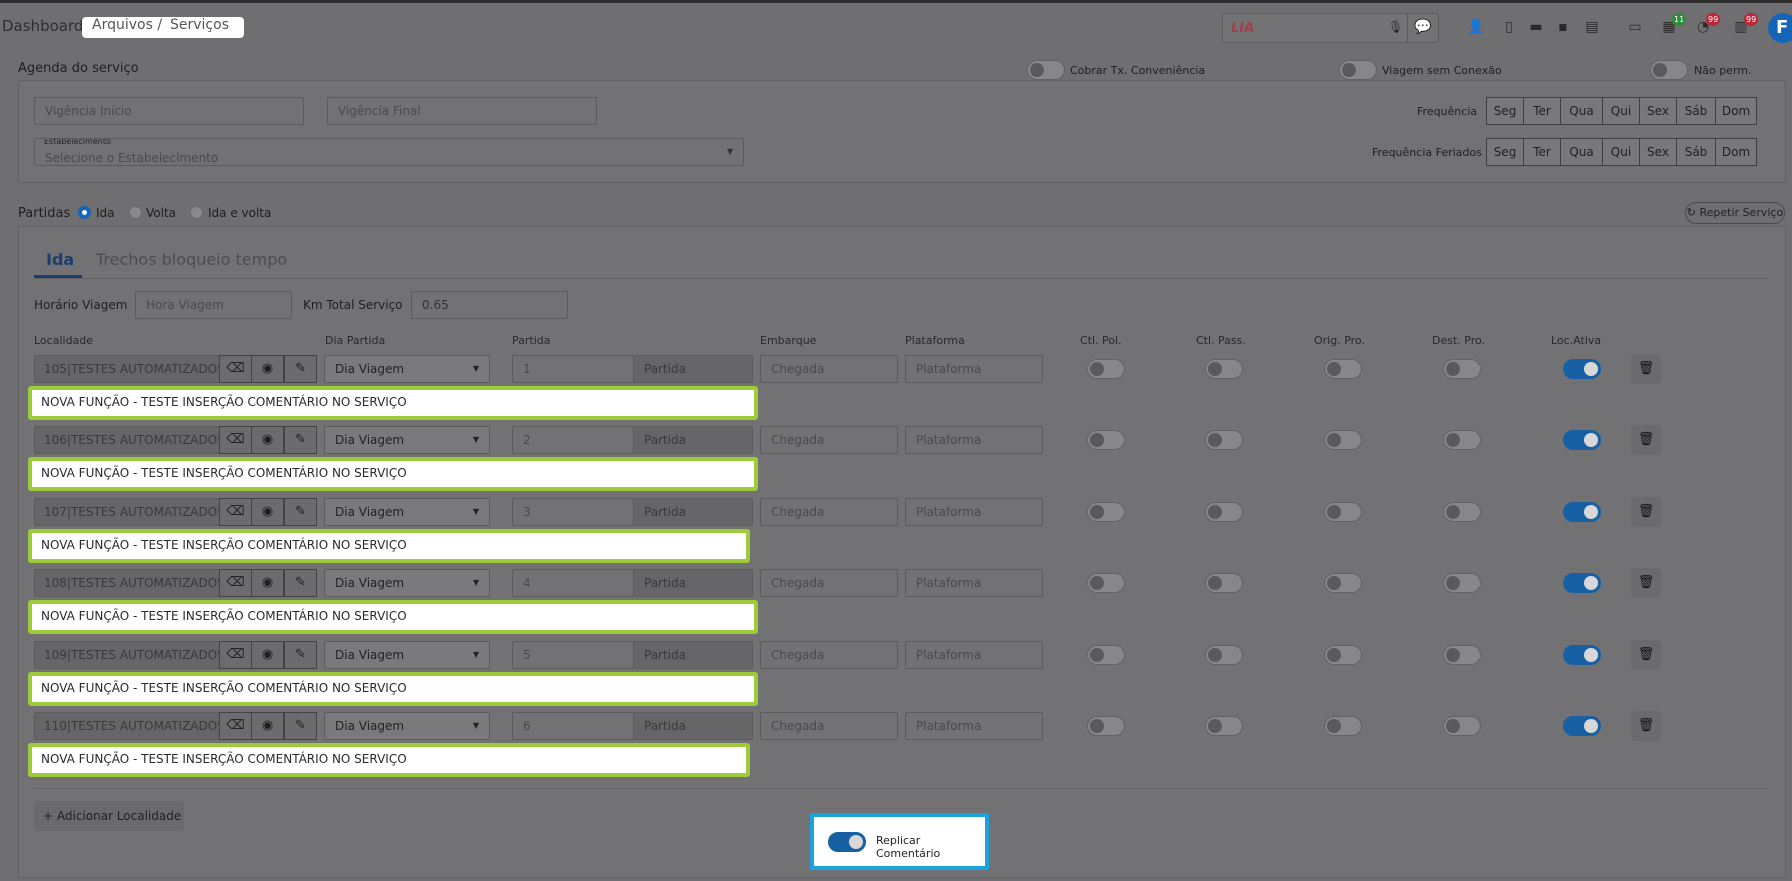  Describe the element at coordinates (1330, 28) in the screenshot. I see `lia-search-box: LIA 🎙 💬` at that location.